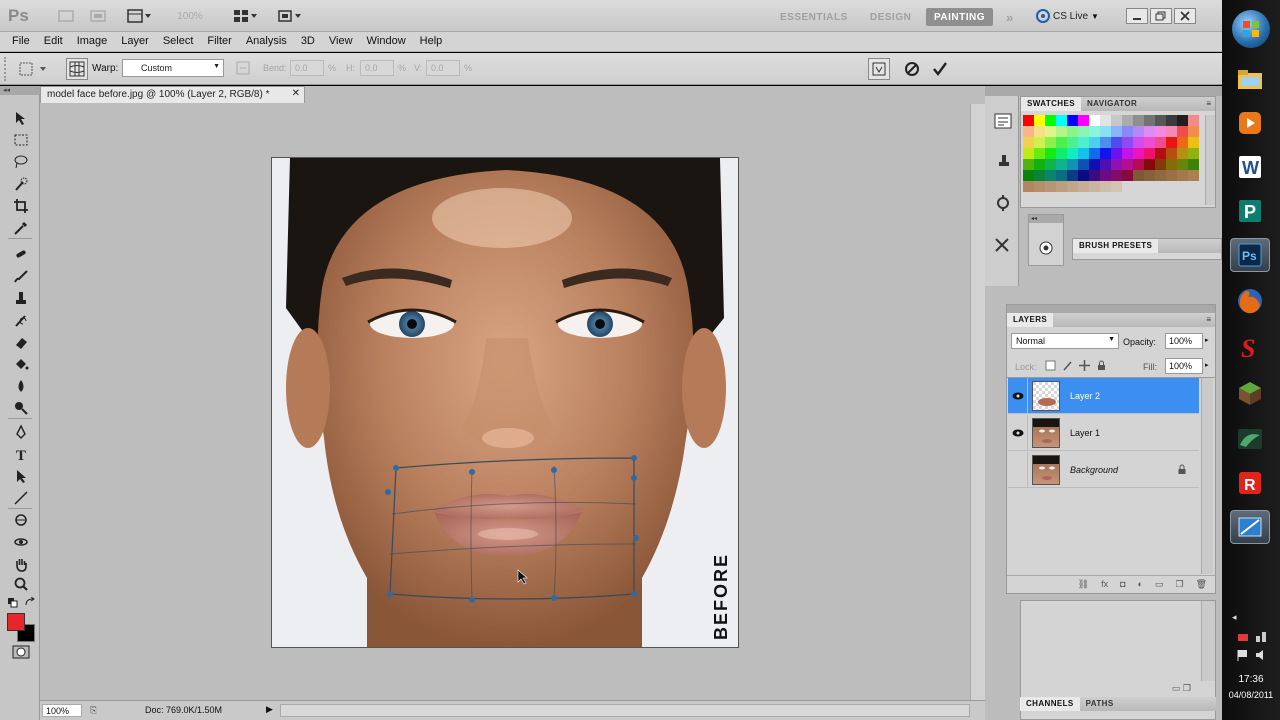 The width and height of the screenshot is (1280, 720). What do you see at coordinates (960, 17) in the screenshot?
I see `workspace-painting: PAINTING` at bounding box center [960, 17].